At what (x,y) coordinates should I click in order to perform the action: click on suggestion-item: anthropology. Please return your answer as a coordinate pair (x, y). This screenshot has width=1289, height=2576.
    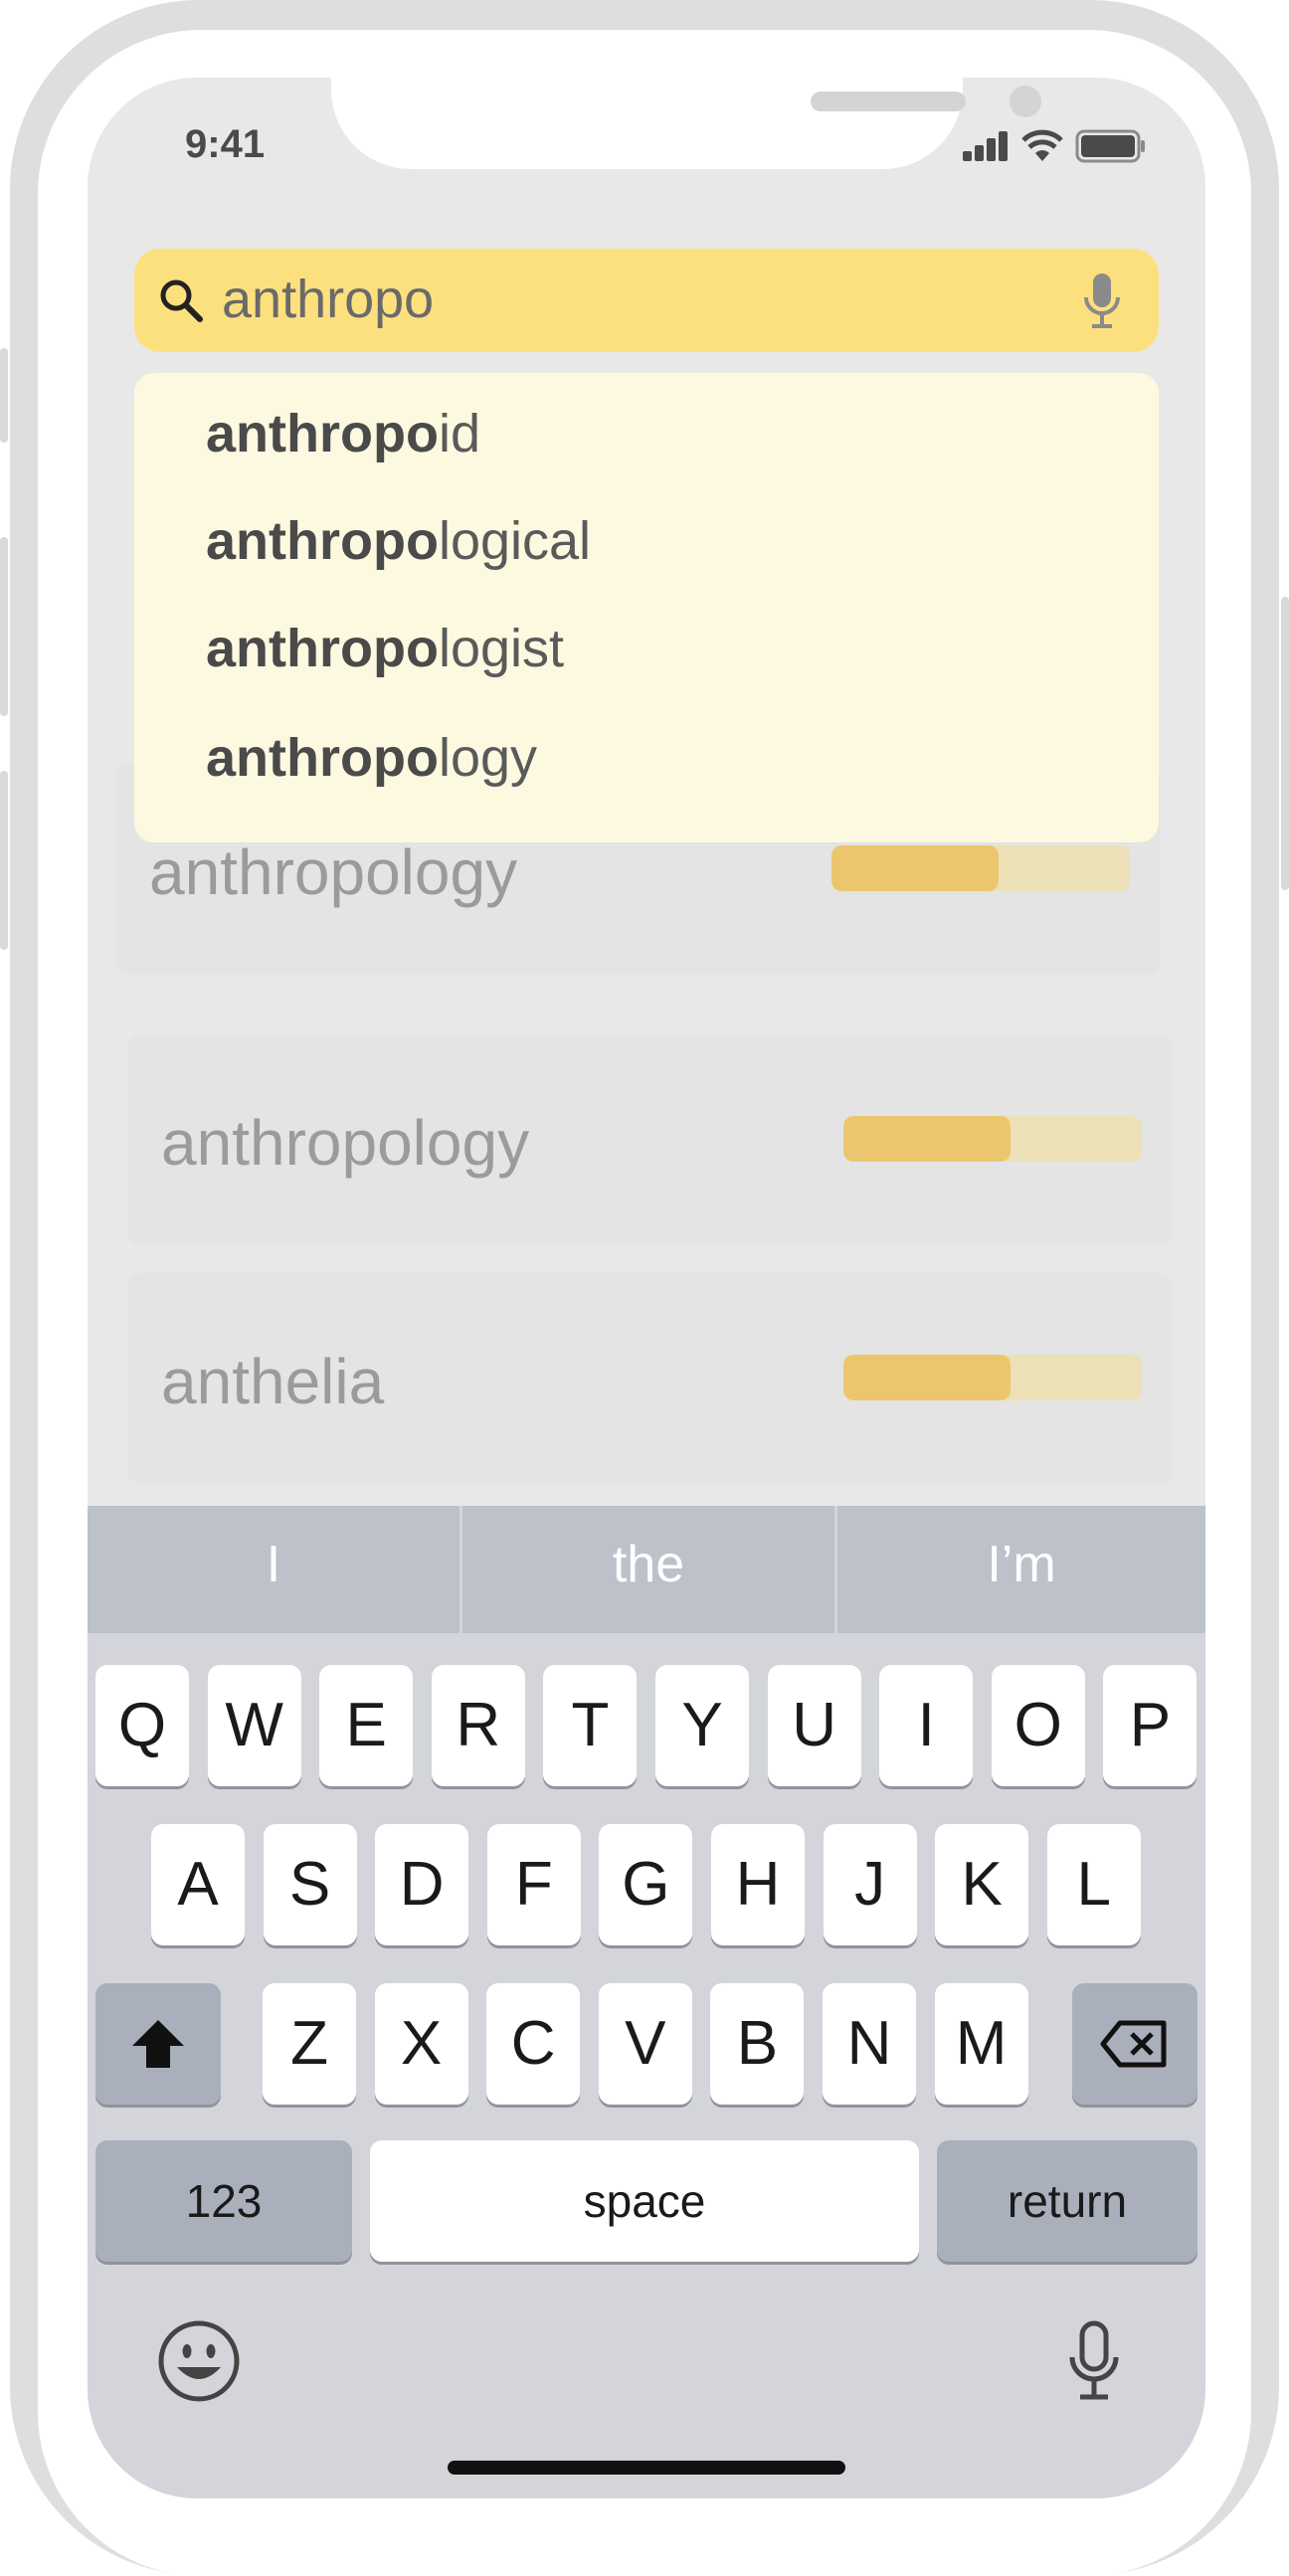
    Looking at the image, I should click on (372, 758).